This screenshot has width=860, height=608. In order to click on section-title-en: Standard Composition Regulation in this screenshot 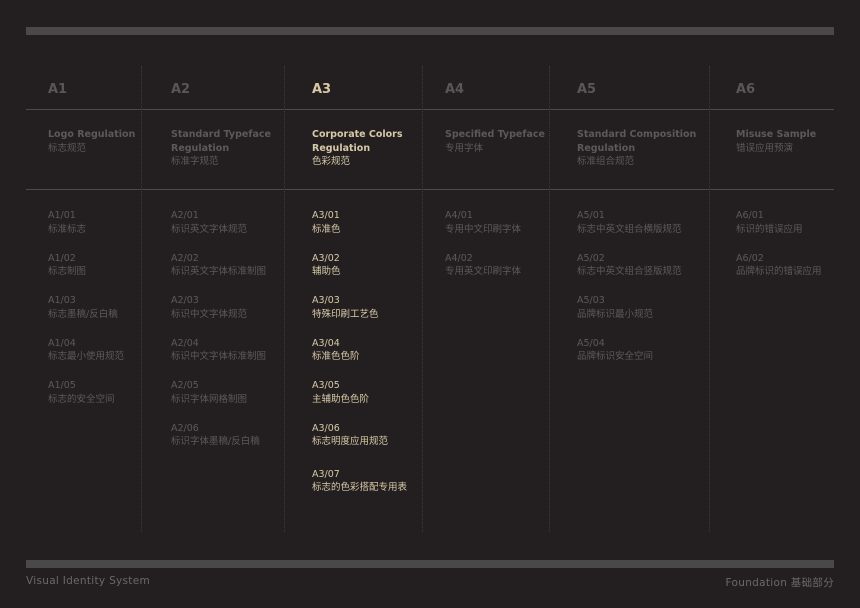, I will do `click(637, 141)`.